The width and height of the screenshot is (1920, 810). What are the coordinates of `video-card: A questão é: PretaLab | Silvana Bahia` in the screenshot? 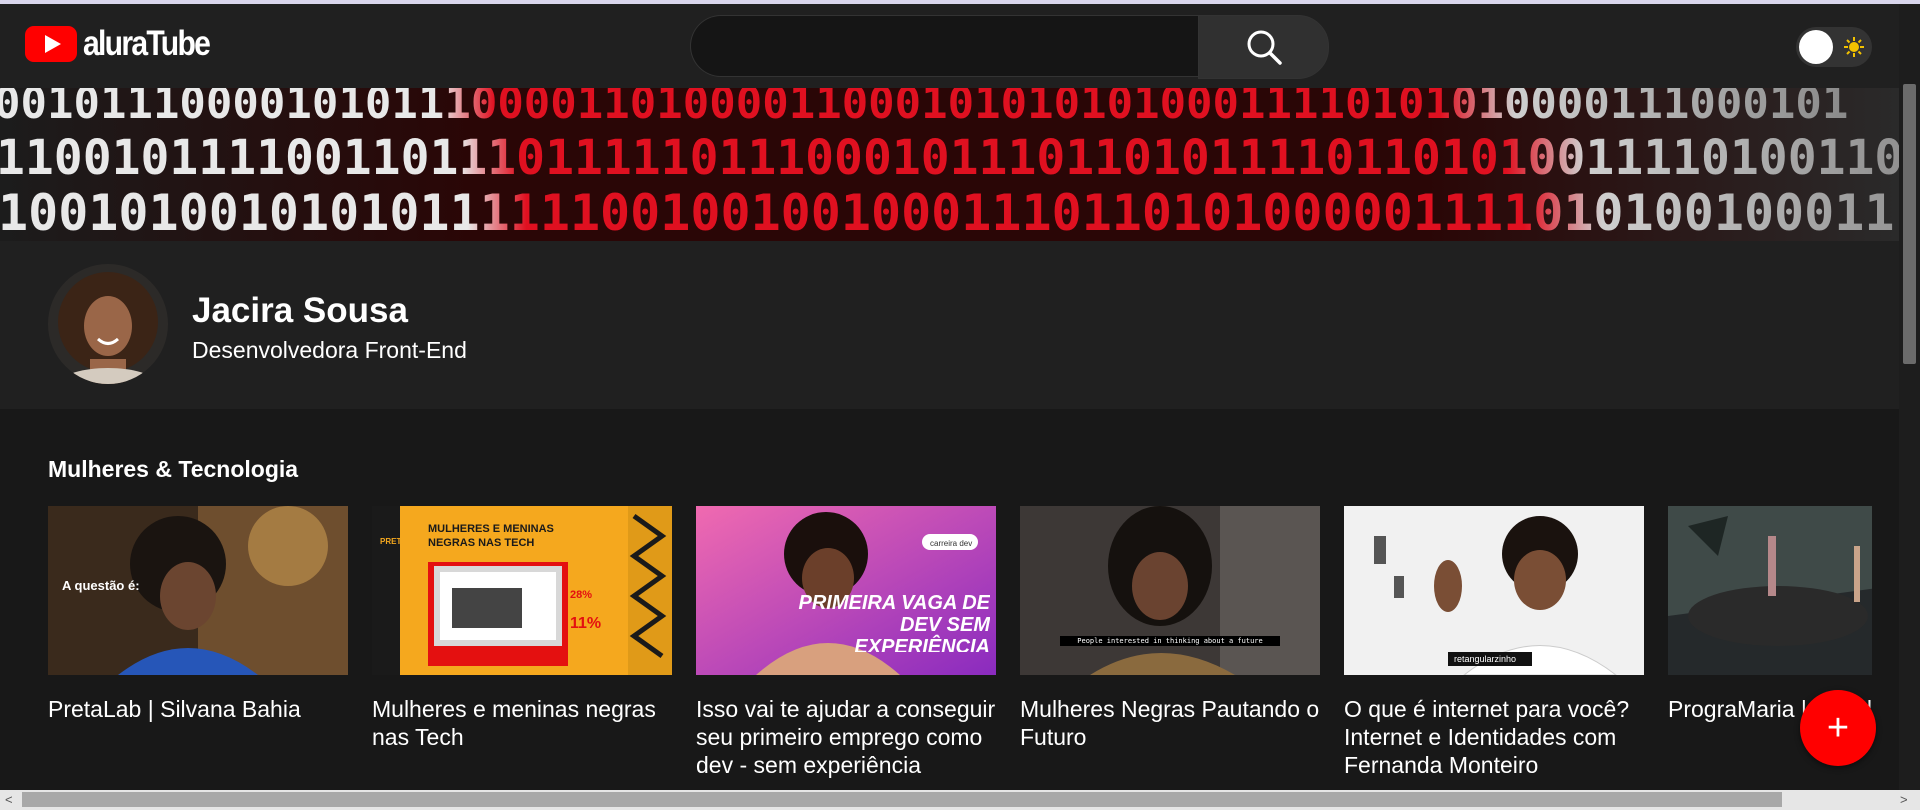 It's located at (198, 614).